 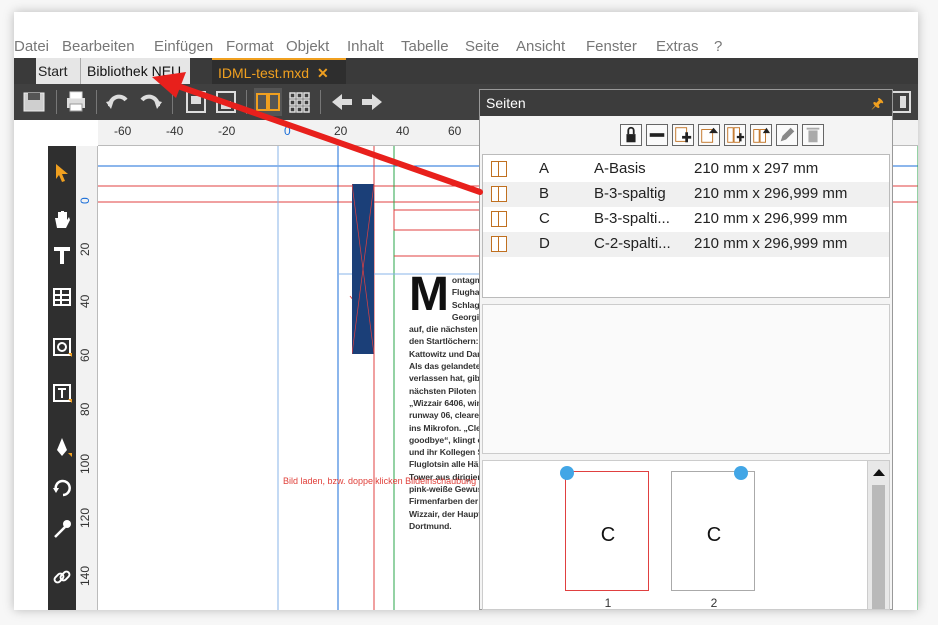 What do you see at coordinates (709, 135) in the screenshot?
I see `move-page-up-icon` at bounding box center [709, 135].